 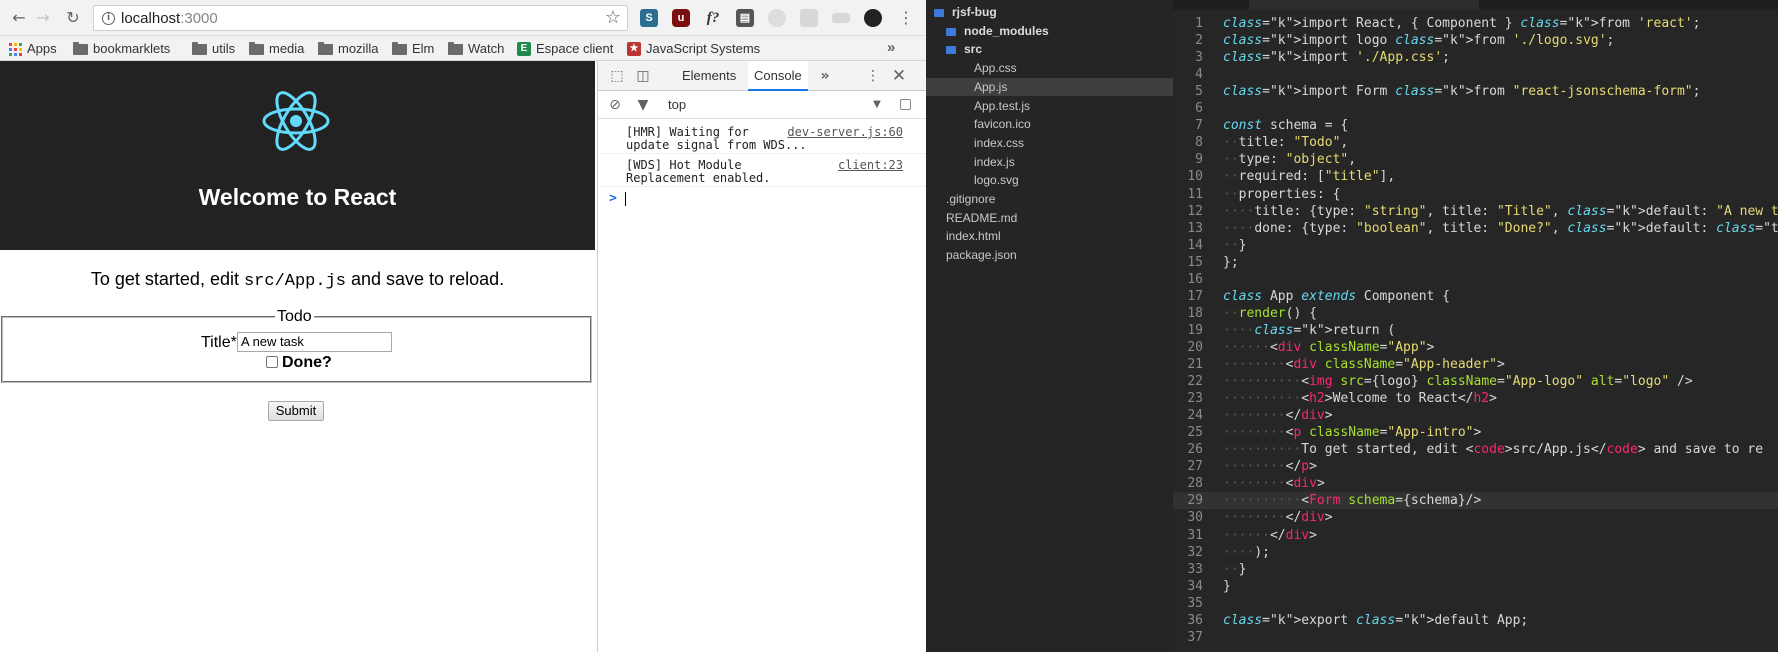 I want to click on tree-folder: src, so click(x=964, y=49).